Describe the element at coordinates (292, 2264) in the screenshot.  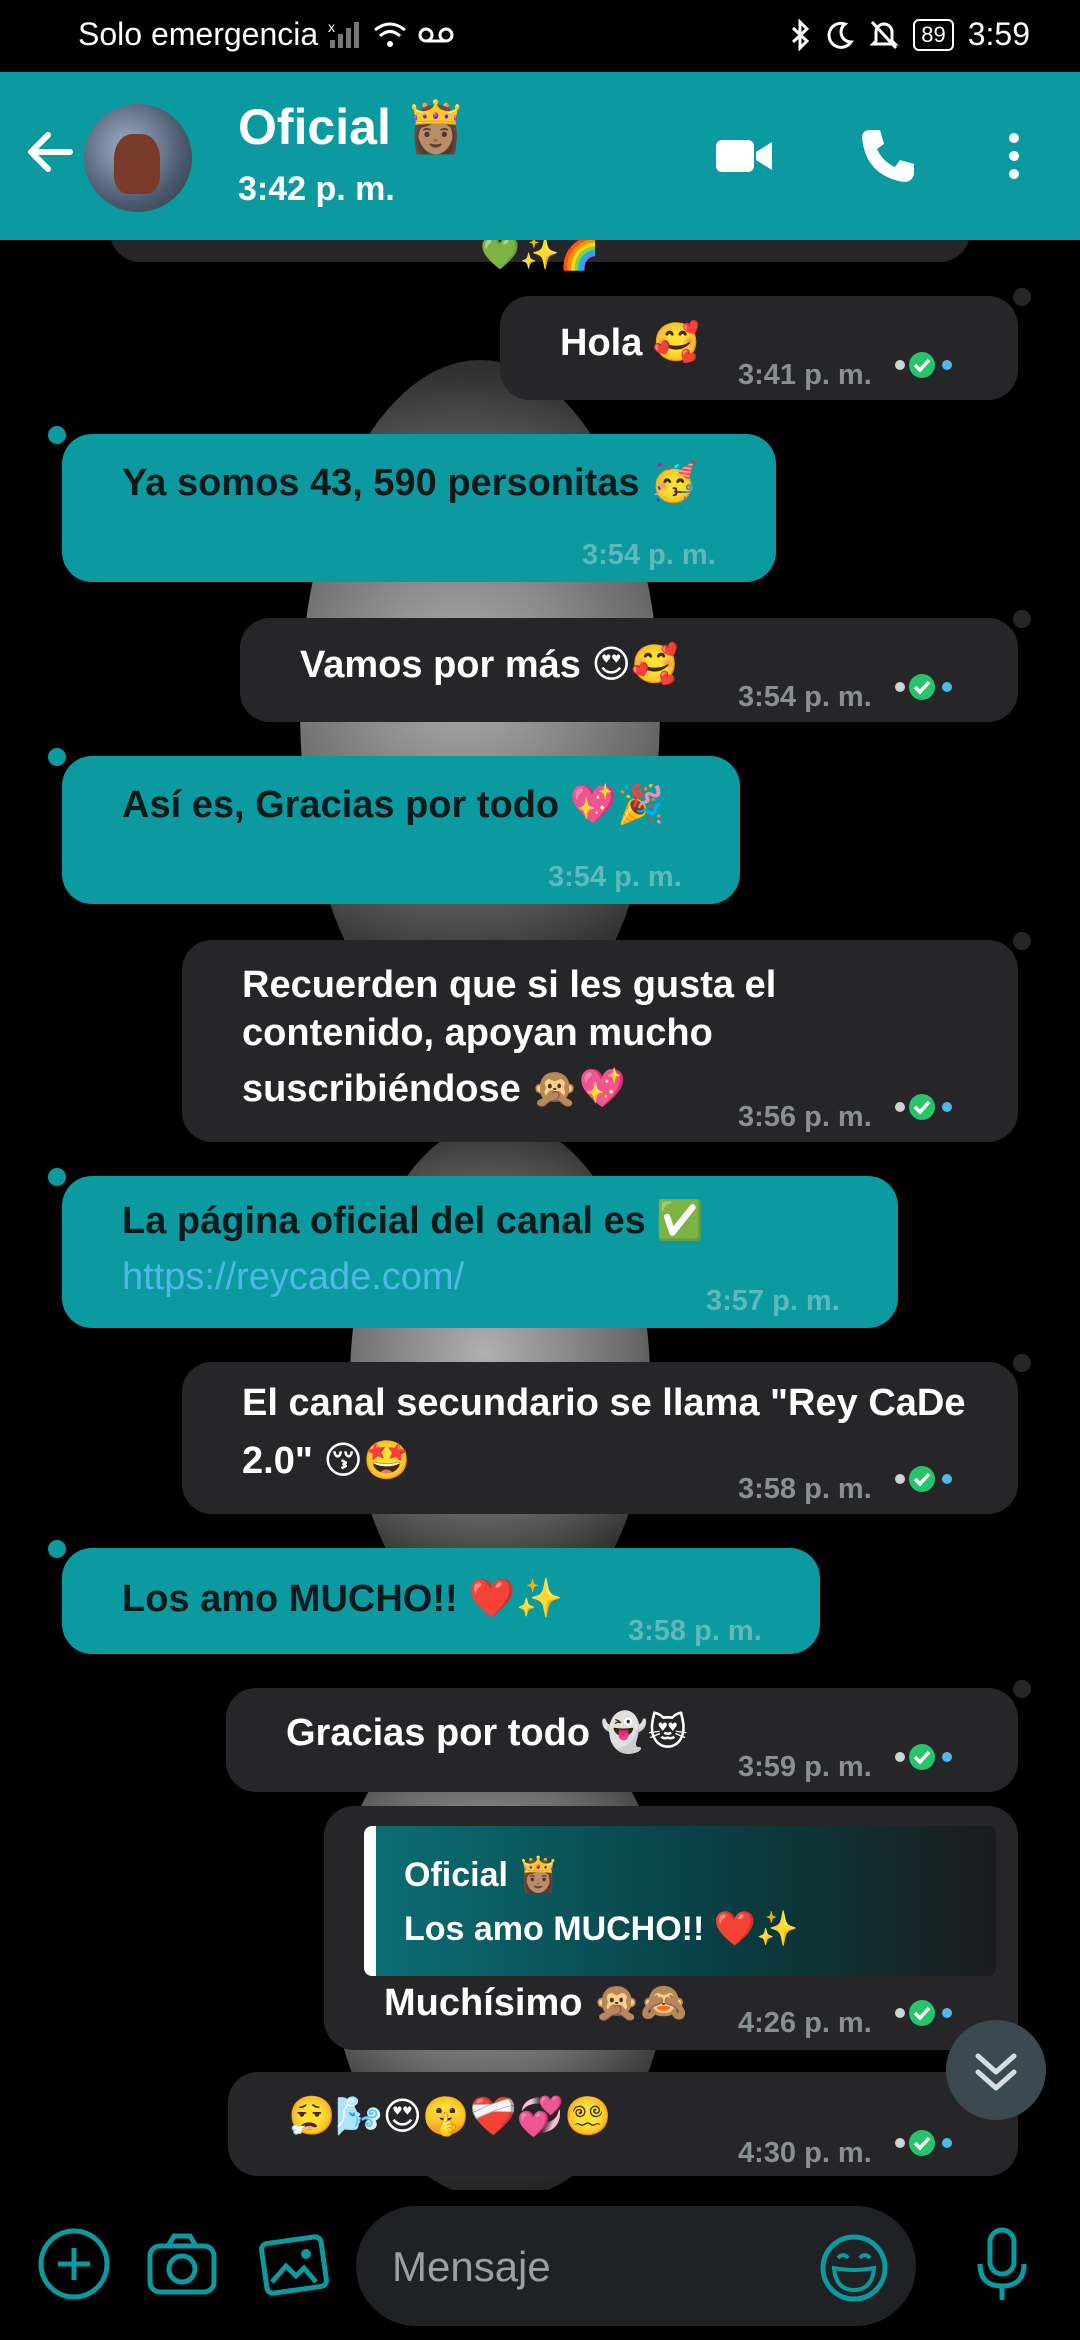
I see `gallery-icon` at that location.